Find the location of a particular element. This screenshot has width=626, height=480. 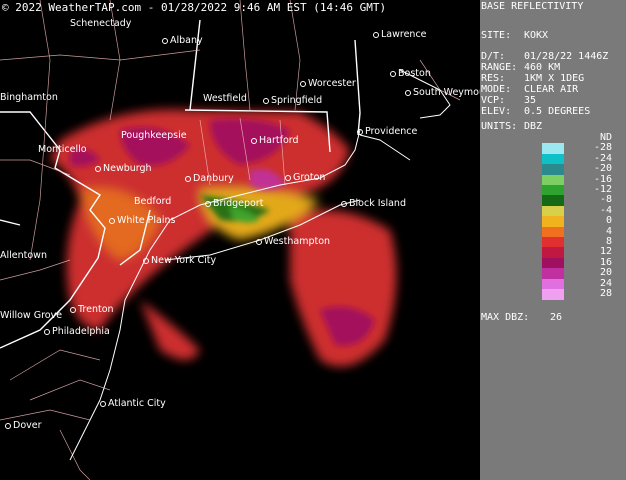

info-value: 0.5 DEGREES is located at coordinates (557, 111).